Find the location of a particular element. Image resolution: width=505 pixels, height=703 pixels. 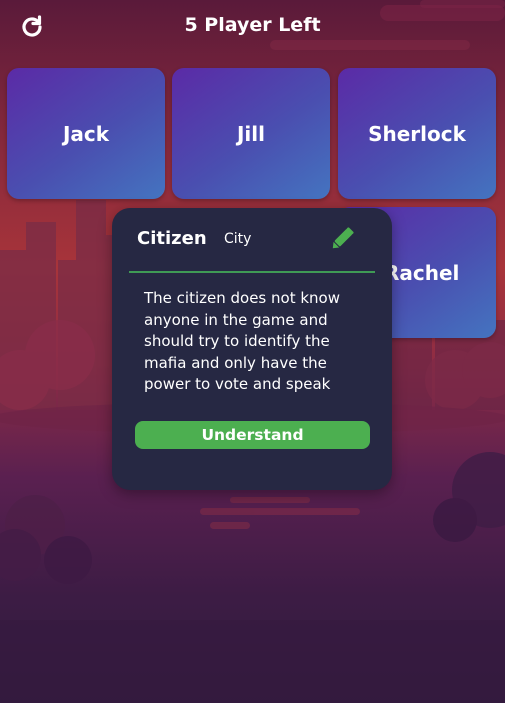

player-name: Jill is located at coordinates (250, 133).